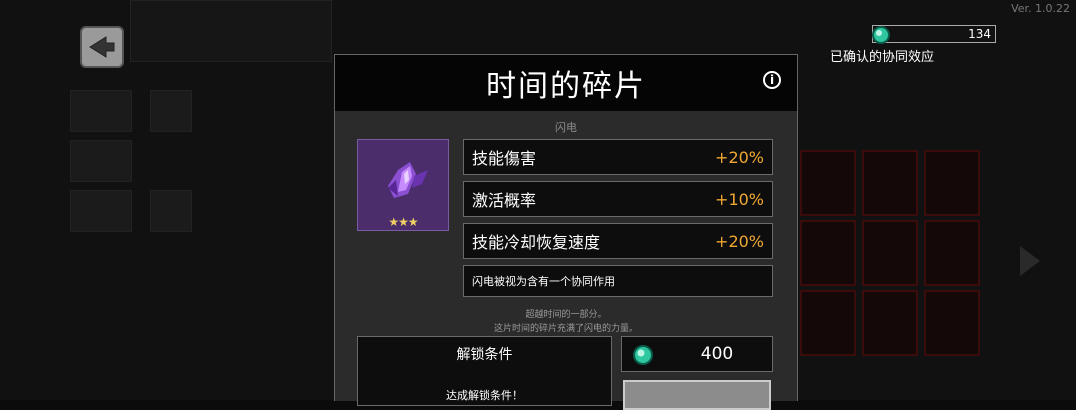 Image resolution: width=1076 pixels, height=410 pixels. Describe the element at coordinates (484, 395) in the screenshot. I see `unlock-status: 达成解锁条件！` at that location.